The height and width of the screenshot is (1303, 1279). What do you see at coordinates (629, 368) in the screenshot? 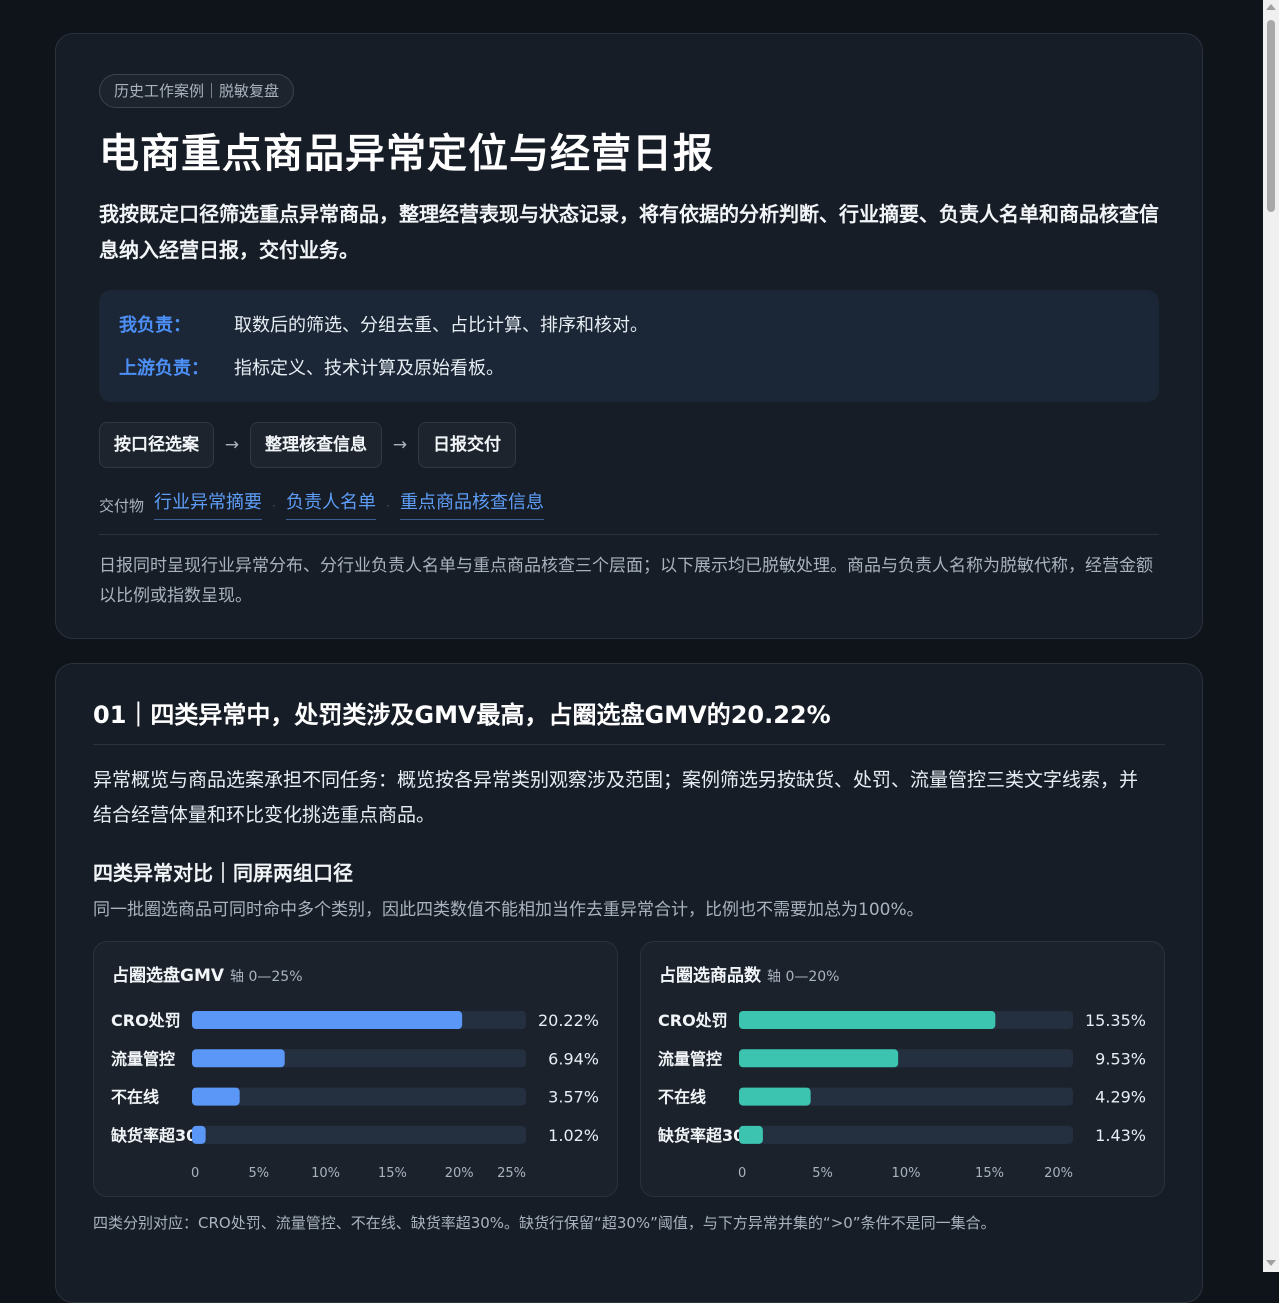
I see `responsibility-row-upstream: 上游负责： 指标定义、技术计算及原始看板。` at bounding box center [629, 368].